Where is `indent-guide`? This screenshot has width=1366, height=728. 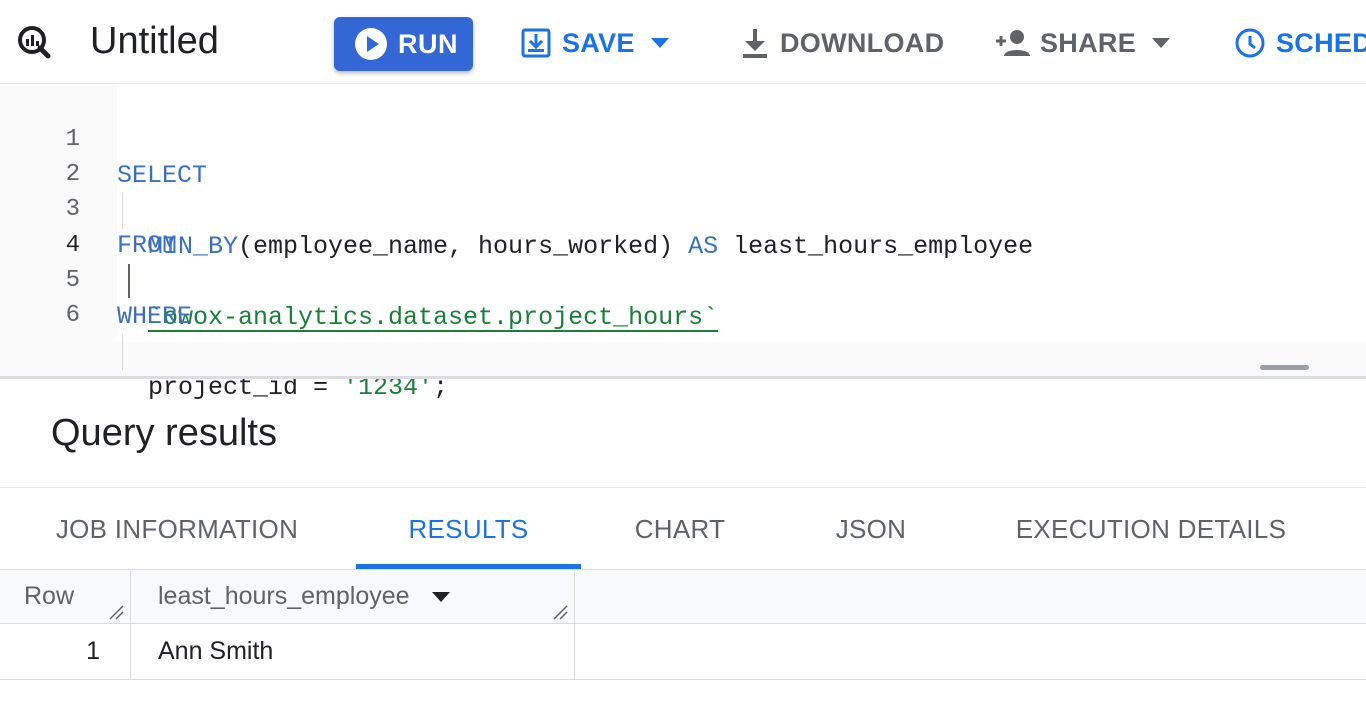 indent-guide is located at coordinates (122, 352).